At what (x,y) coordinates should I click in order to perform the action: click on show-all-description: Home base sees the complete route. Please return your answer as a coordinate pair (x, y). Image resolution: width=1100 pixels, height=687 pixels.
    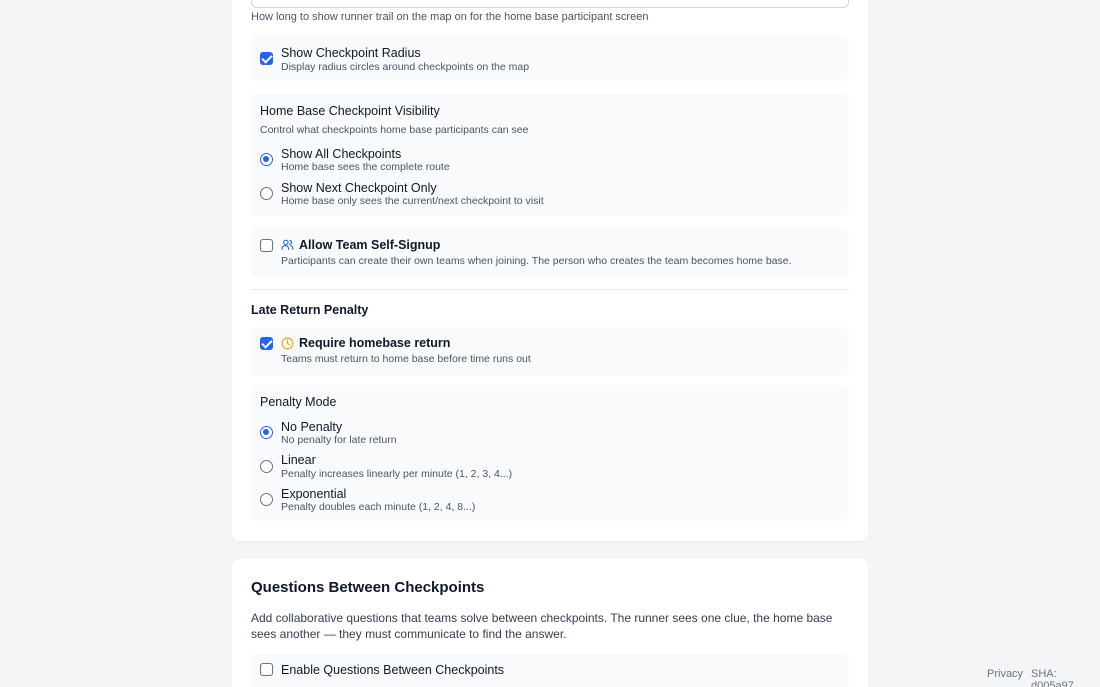
    Looking at the image, I should click on (365, 167).